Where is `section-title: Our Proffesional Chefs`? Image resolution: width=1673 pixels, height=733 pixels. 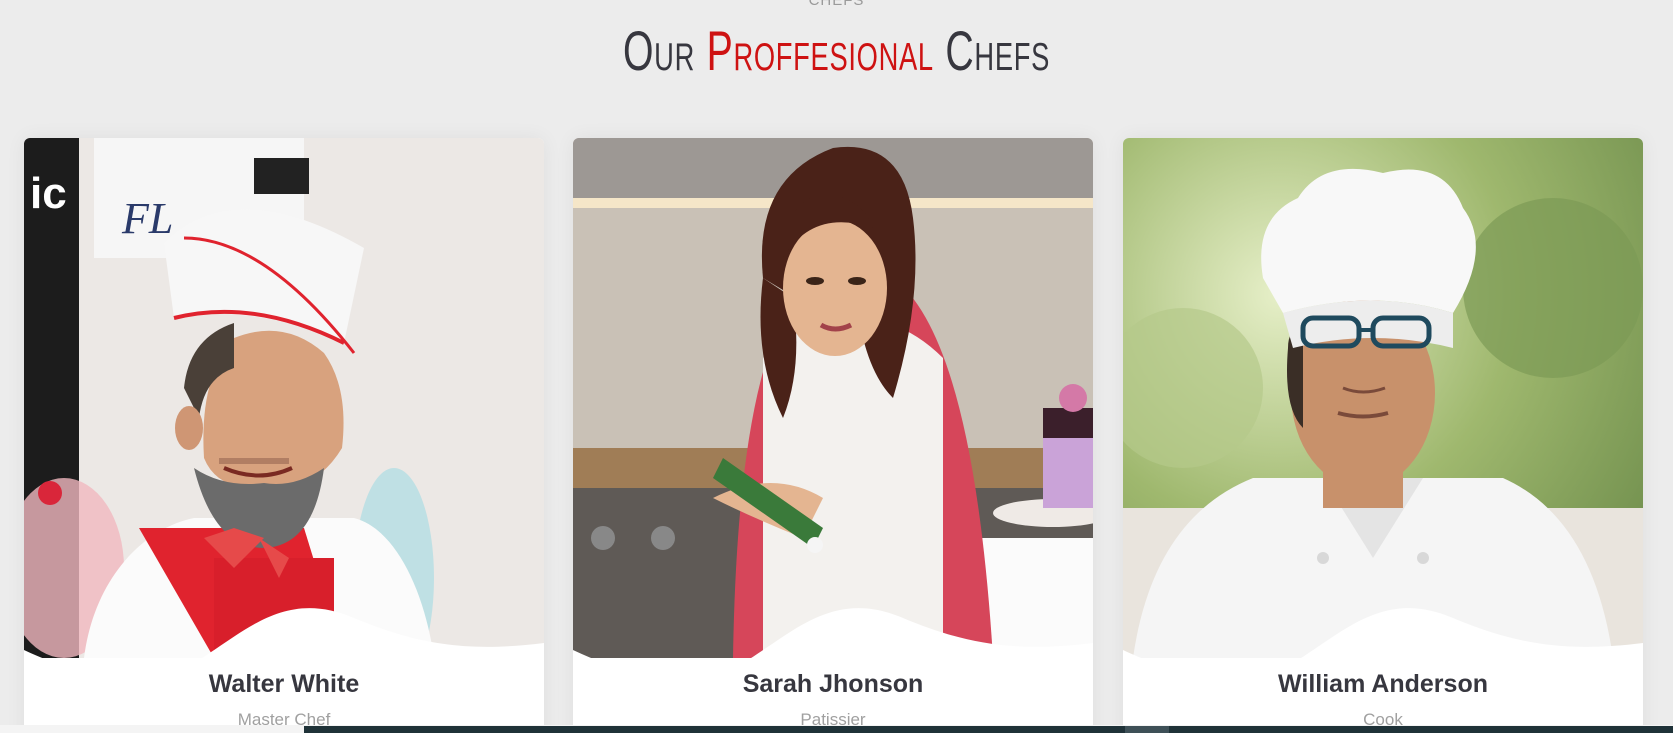
section-title: Our Proffesional Chefs is located at coordinates (836, 50).